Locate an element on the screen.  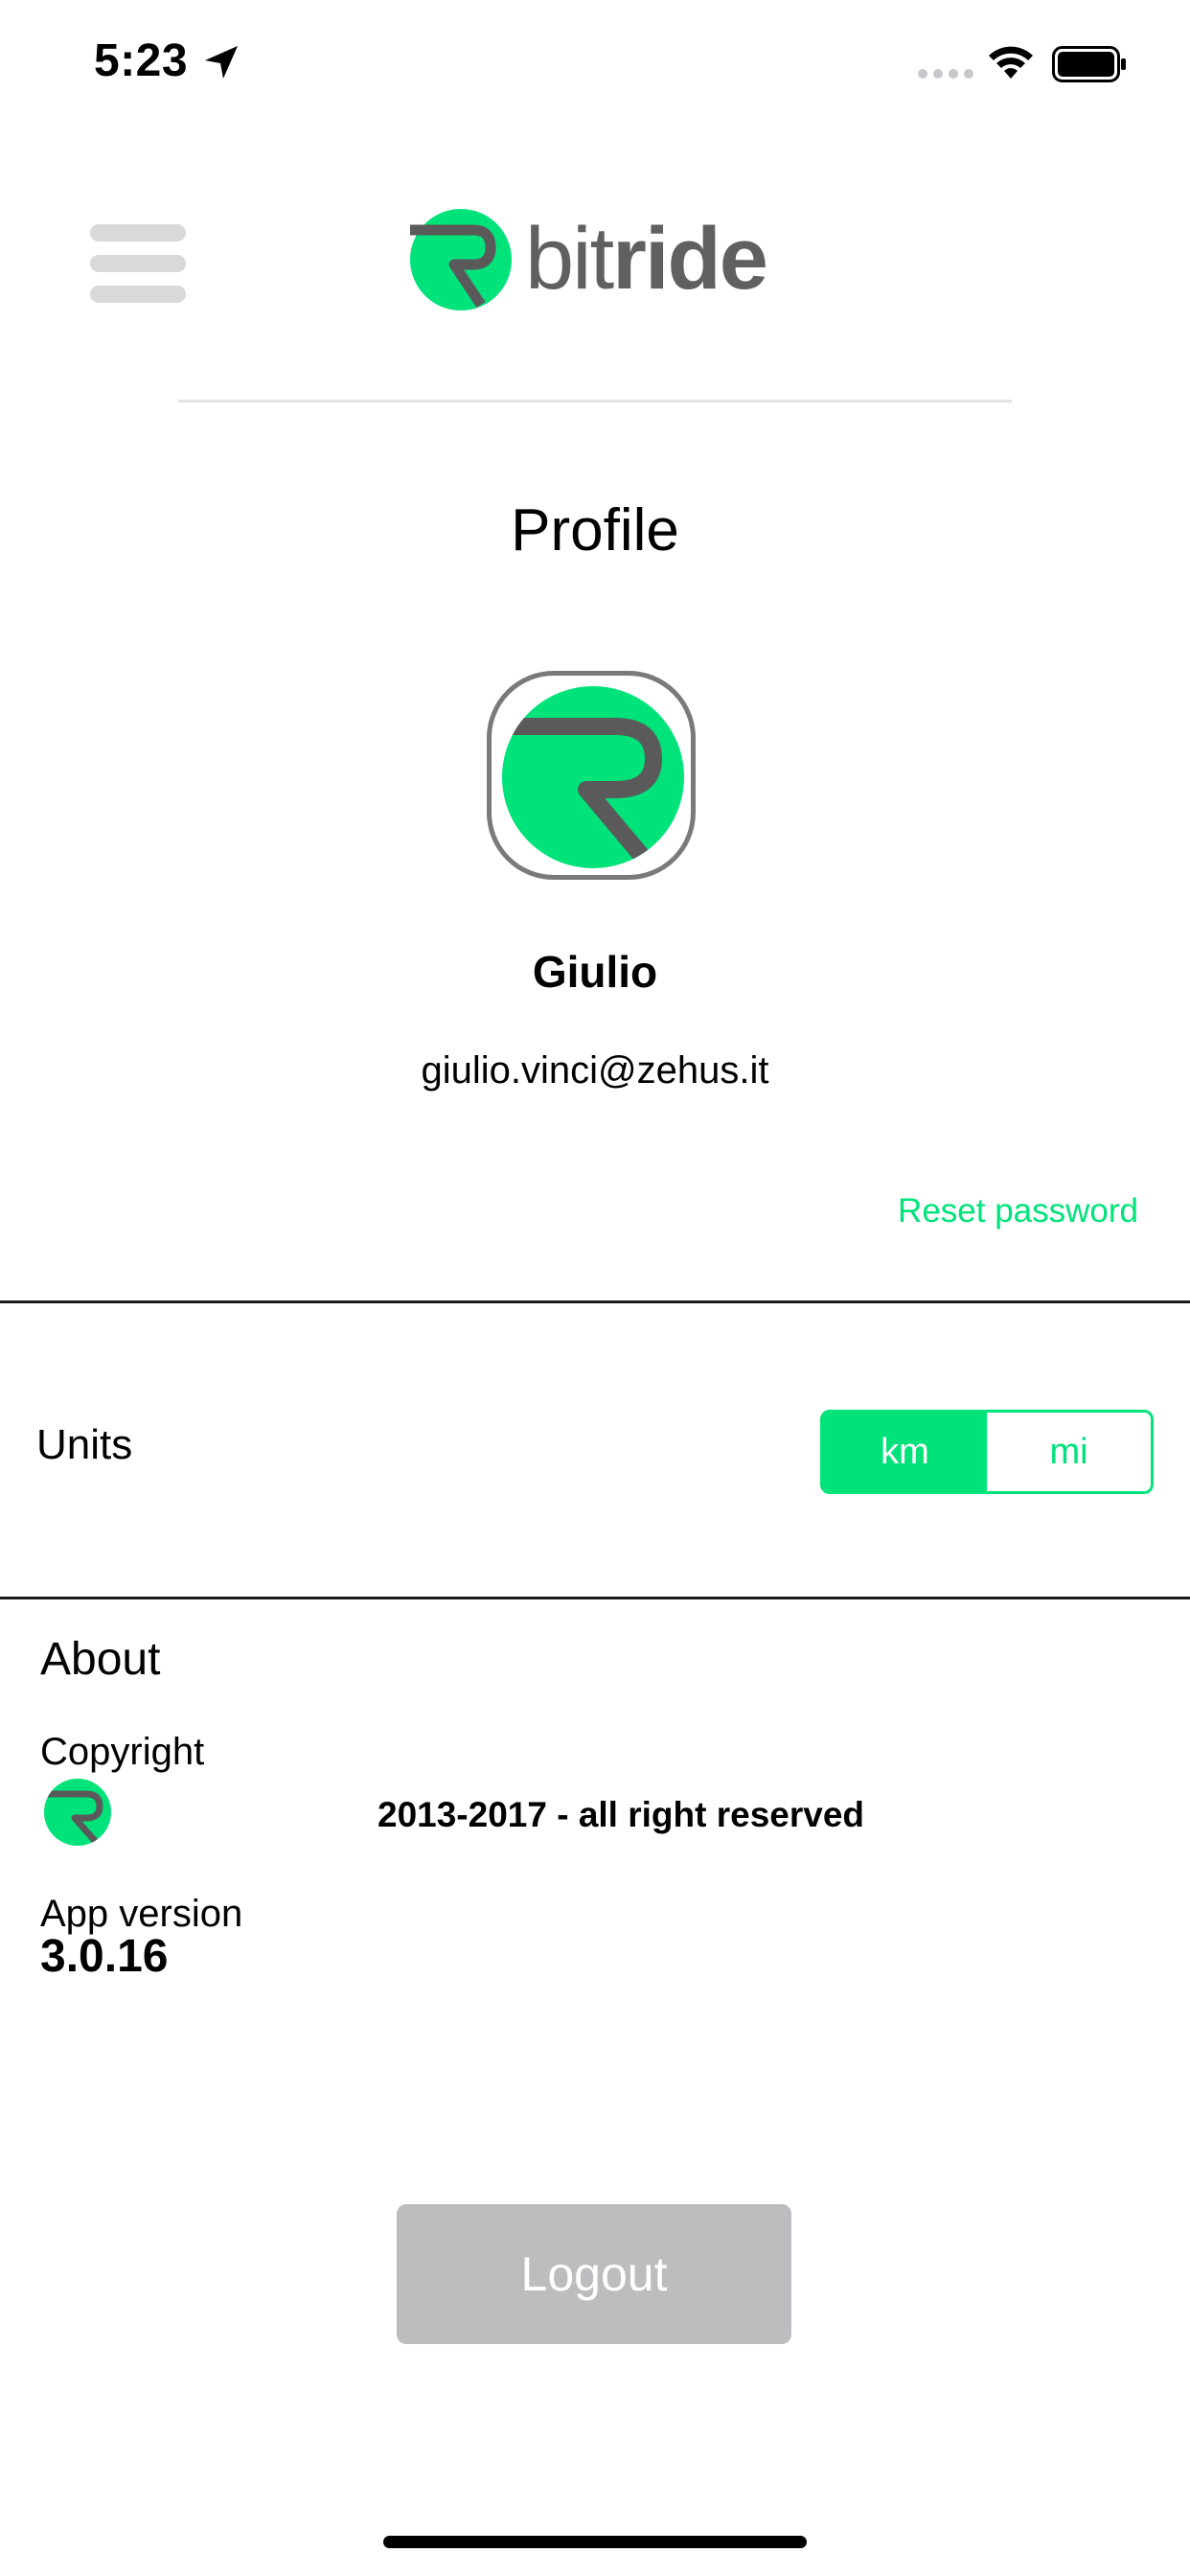
home-indicator is located at coordinates (595, 2542).